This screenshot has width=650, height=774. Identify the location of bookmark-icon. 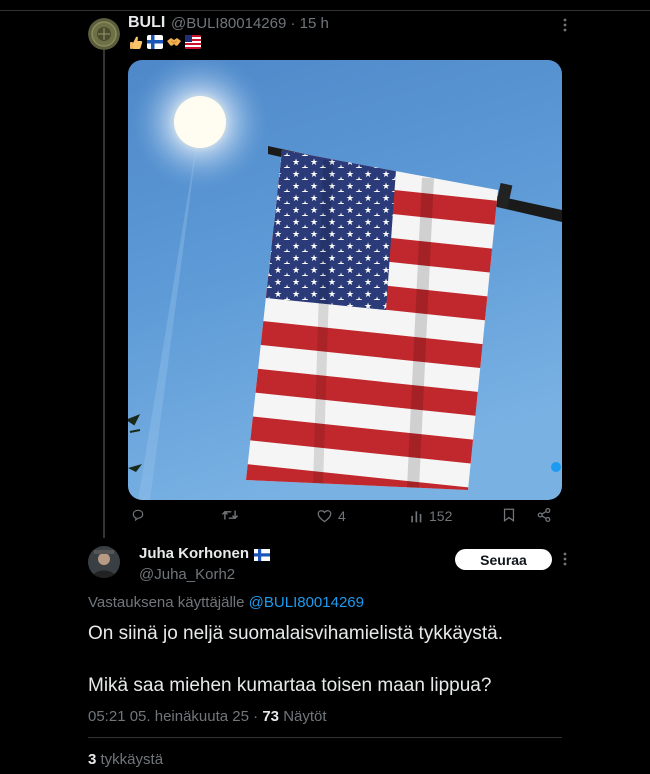
(509, 515).